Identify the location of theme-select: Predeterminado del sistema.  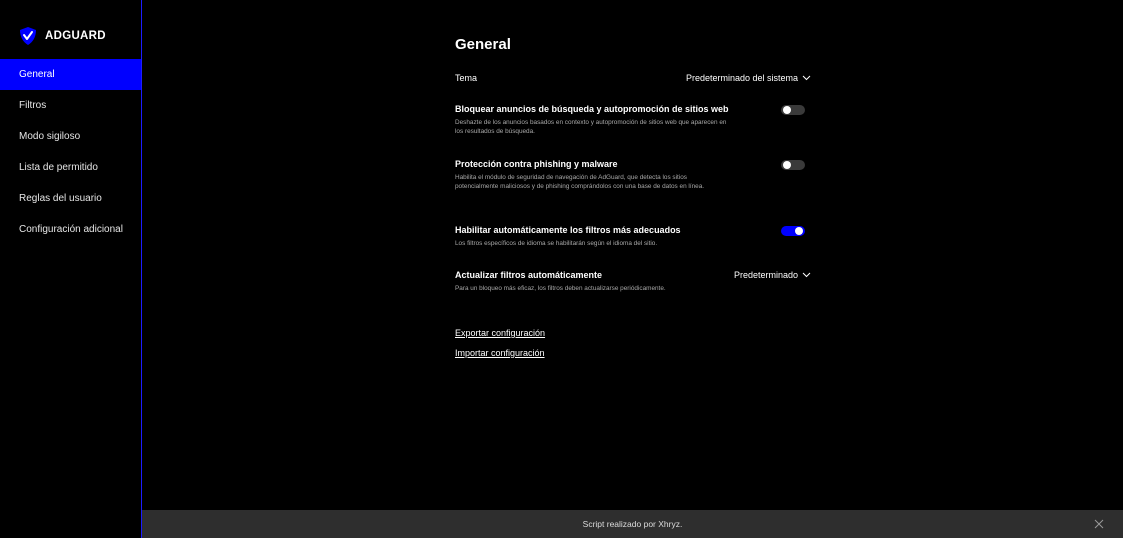
(748, 78).